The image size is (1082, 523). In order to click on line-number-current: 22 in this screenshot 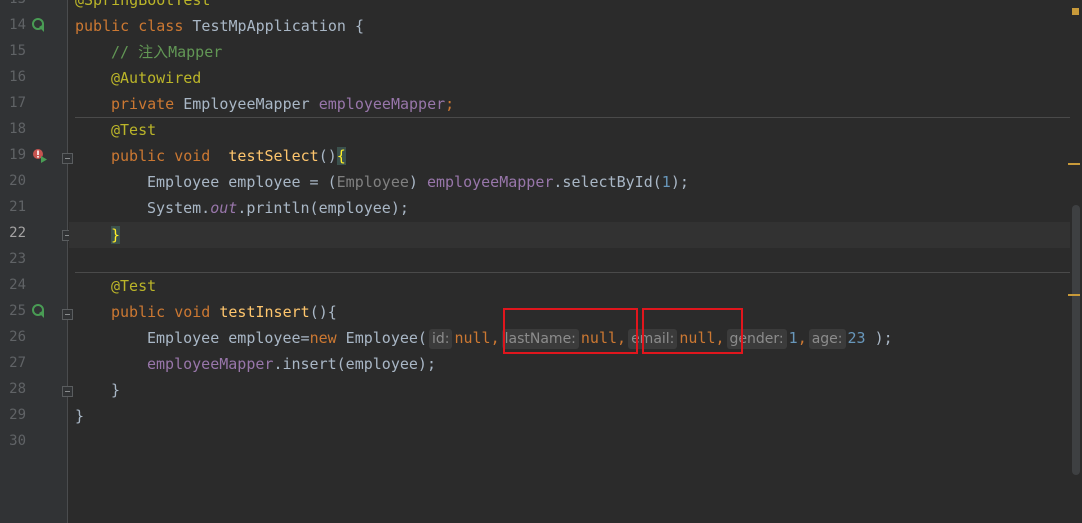, I will do `click(17, 233)`.